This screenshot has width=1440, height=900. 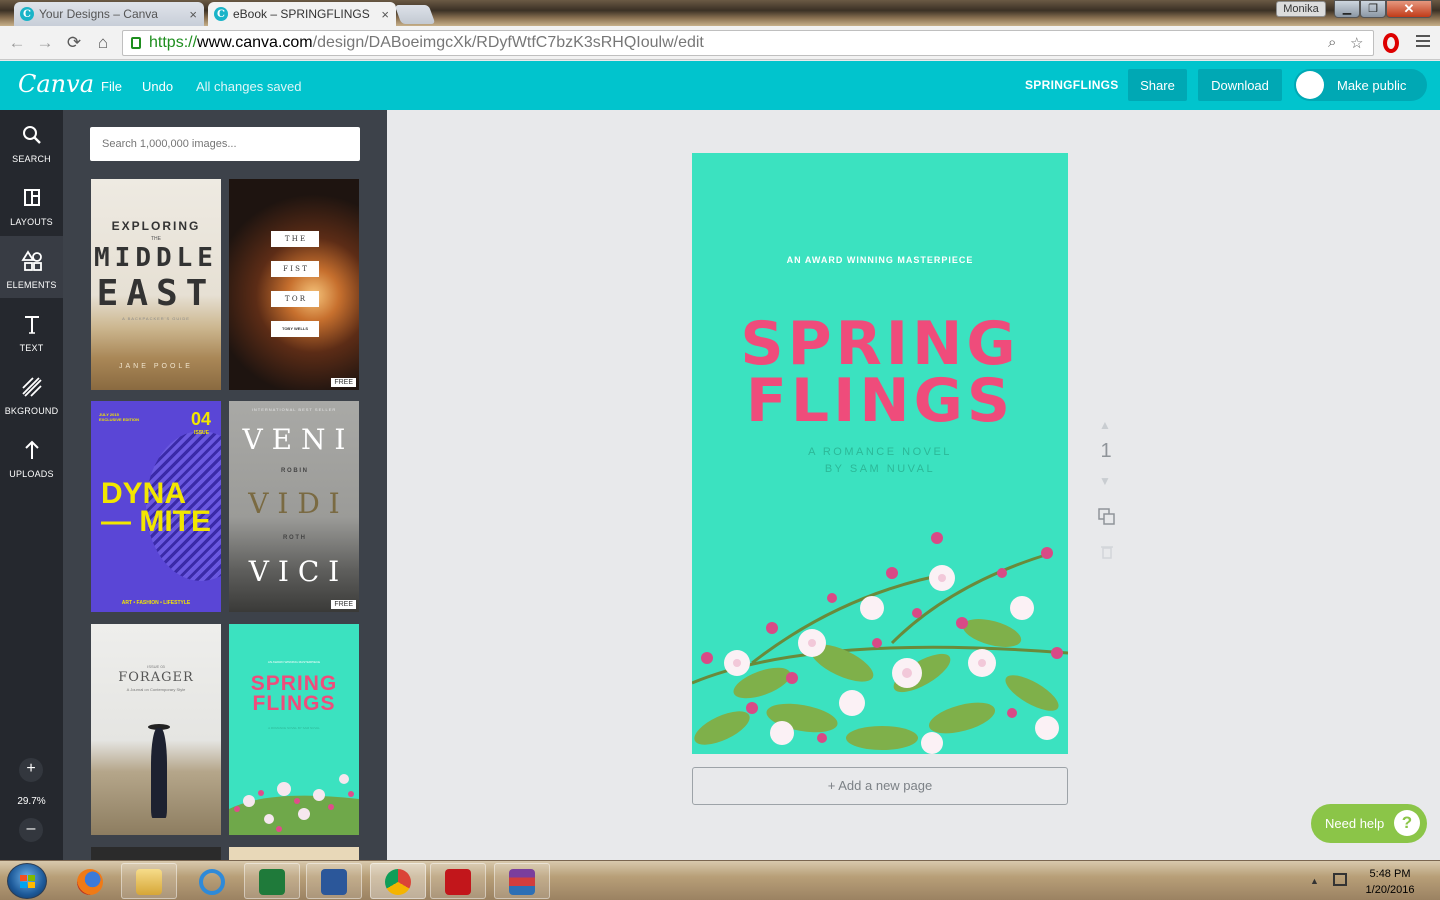 What do you see at coordinates (295, 239) in the screenshot?
I see `thumb-text: T H E` at bounding box center [295, 239].